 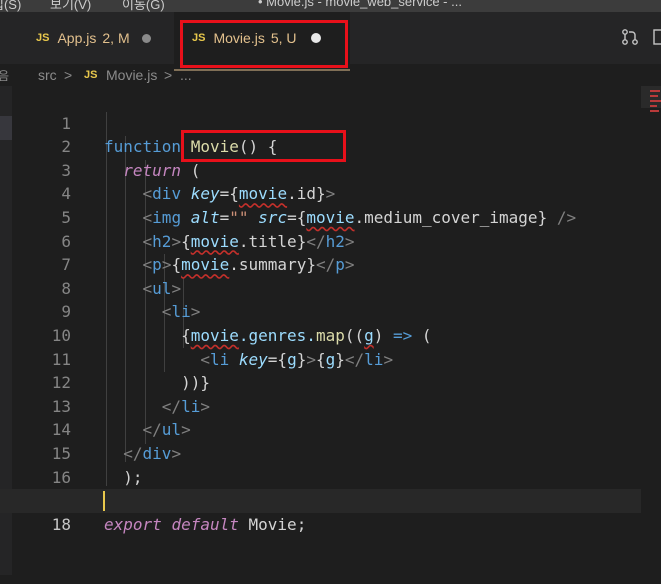 I want to click on code-line: 13 </ul>, so click(x=330, y=405).